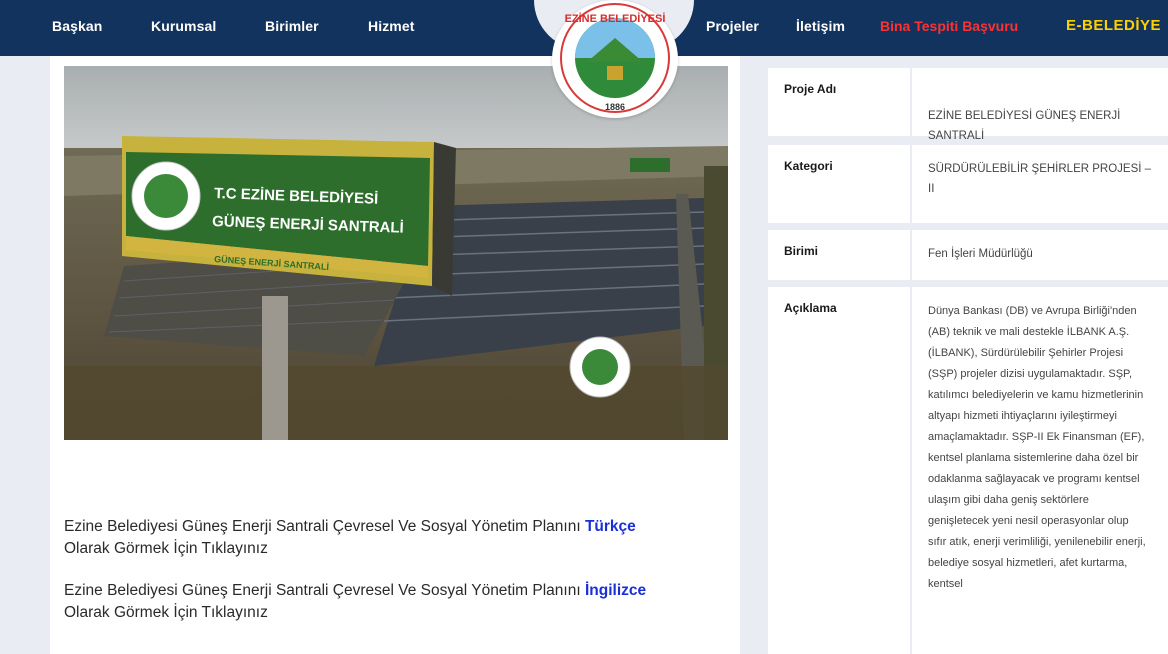 The width and height of the screenshot is (1168, 654). Describe the element at coordinates (615, 18) in the screenshot. I see `seal-text: EZİNE BELEDİYESİ` at that location.